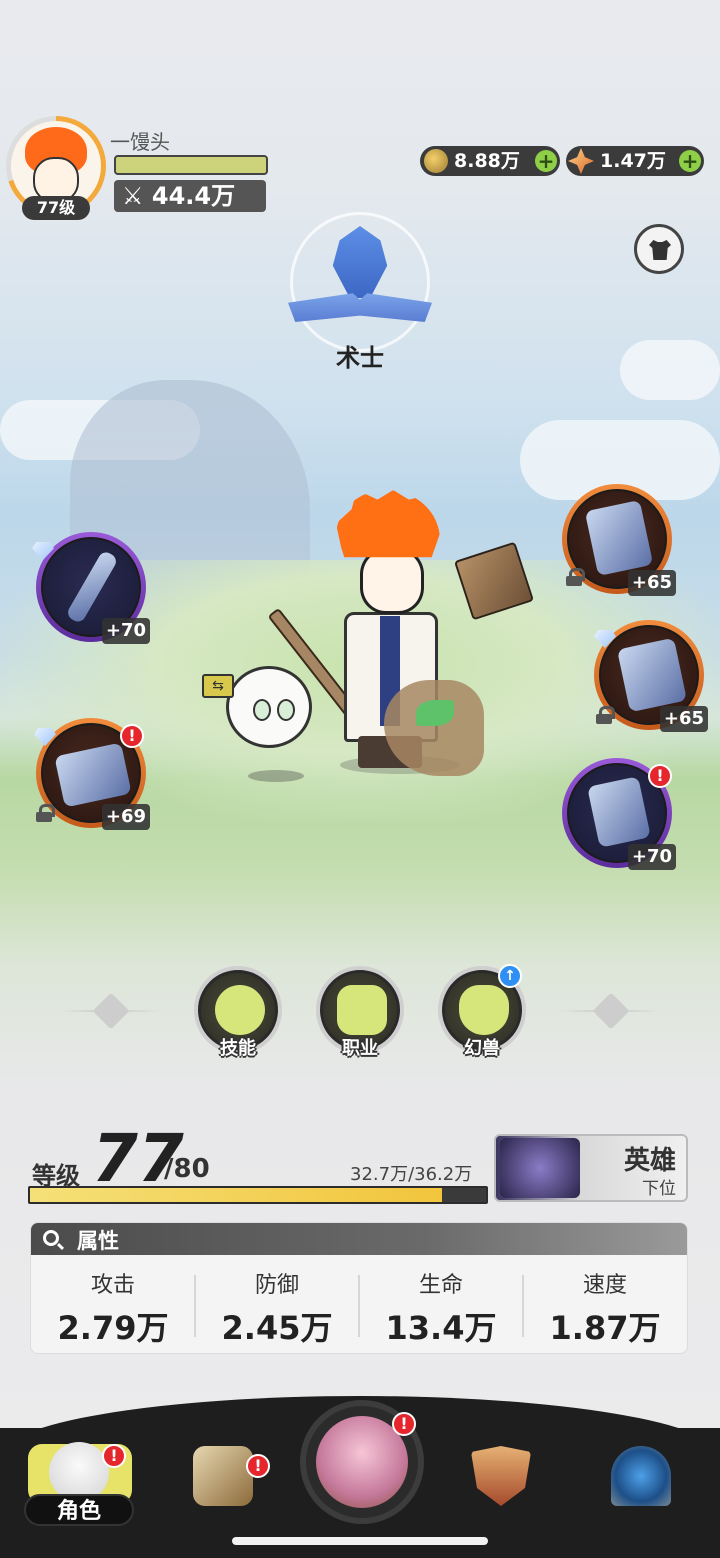 The width and height of the screenshot is (720, 1558). I want to click on pet-shadow, so click(276, 776).